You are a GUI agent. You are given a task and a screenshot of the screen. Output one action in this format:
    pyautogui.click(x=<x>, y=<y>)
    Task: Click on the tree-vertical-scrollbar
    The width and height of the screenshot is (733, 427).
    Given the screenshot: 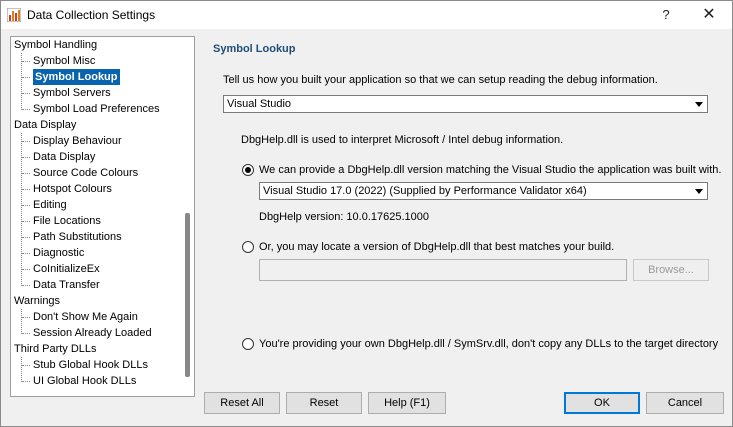 What is the action you would take?
    pyautogui.click(x=187, y=295)
    